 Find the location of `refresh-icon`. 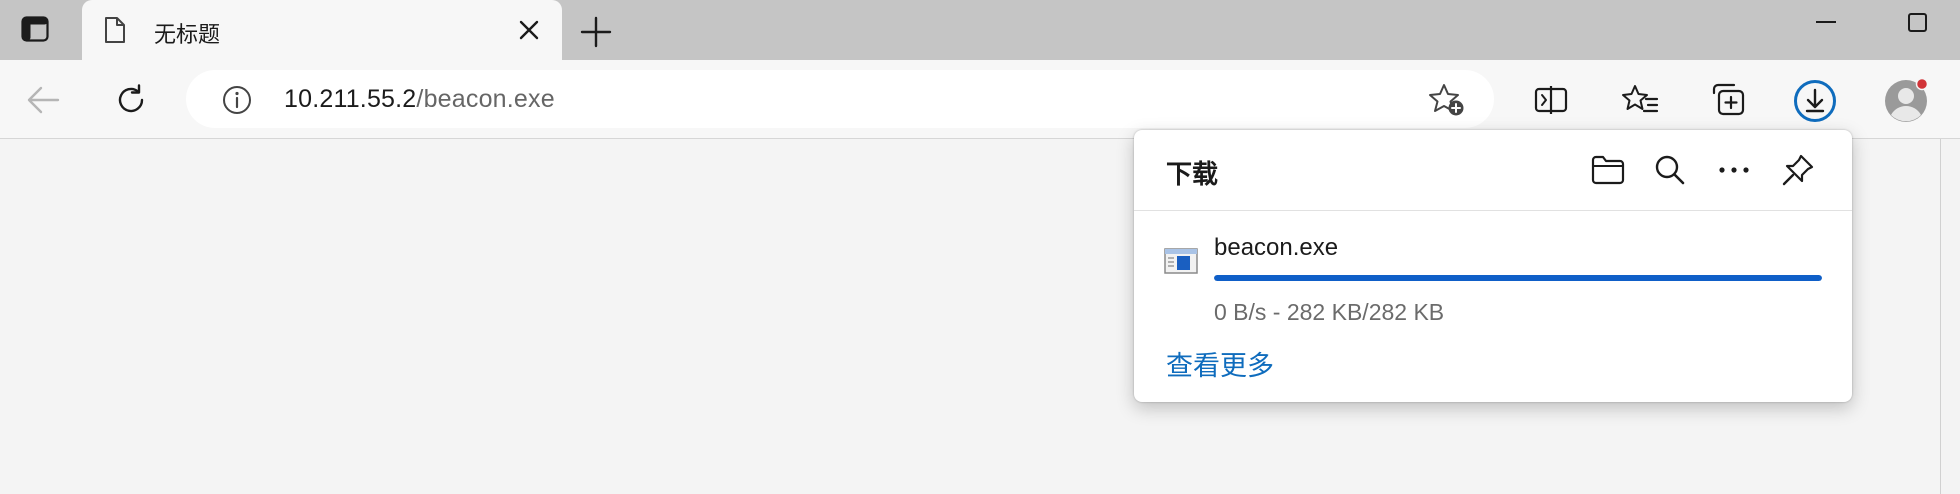

refresh-icon is located at coordinates (131, 100).